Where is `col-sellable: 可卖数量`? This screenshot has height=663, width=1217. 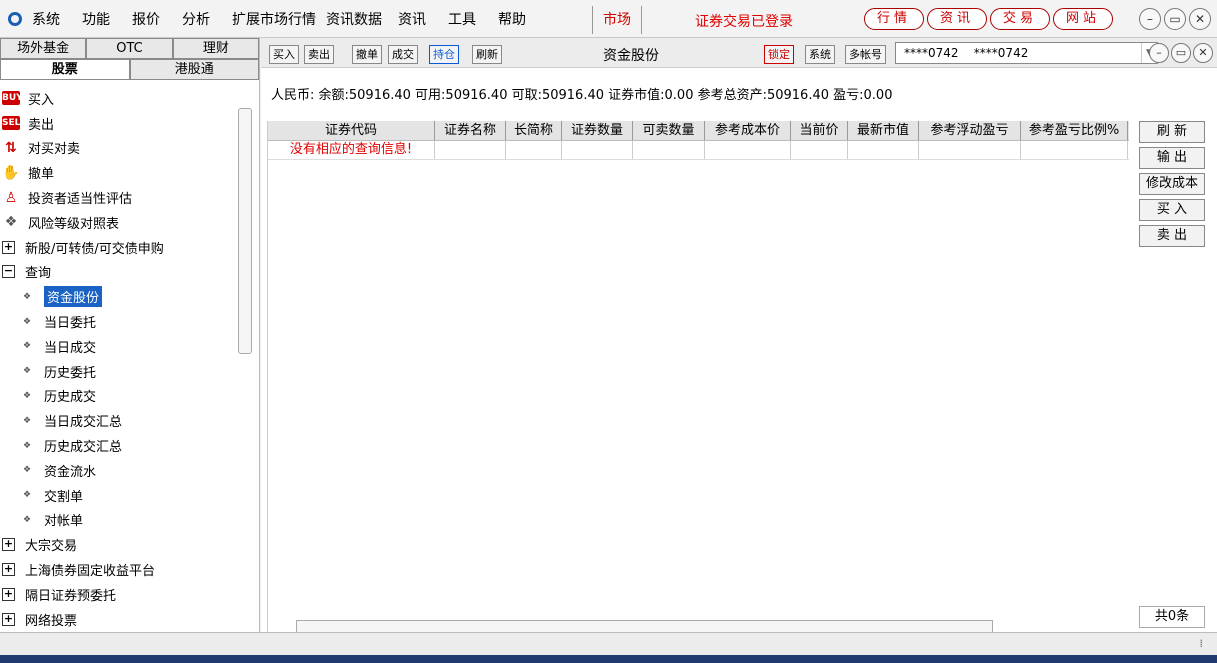 col-sellable: 可卖数量 is located at coordinates (669, 130).